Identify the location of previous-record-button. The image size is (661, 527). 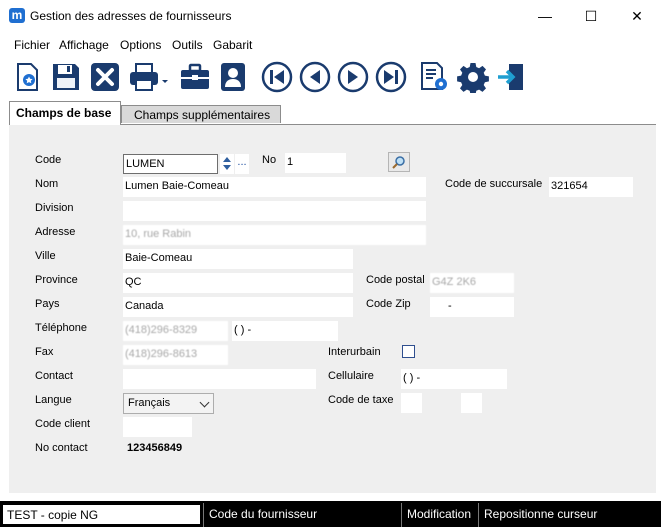
(315, 77).